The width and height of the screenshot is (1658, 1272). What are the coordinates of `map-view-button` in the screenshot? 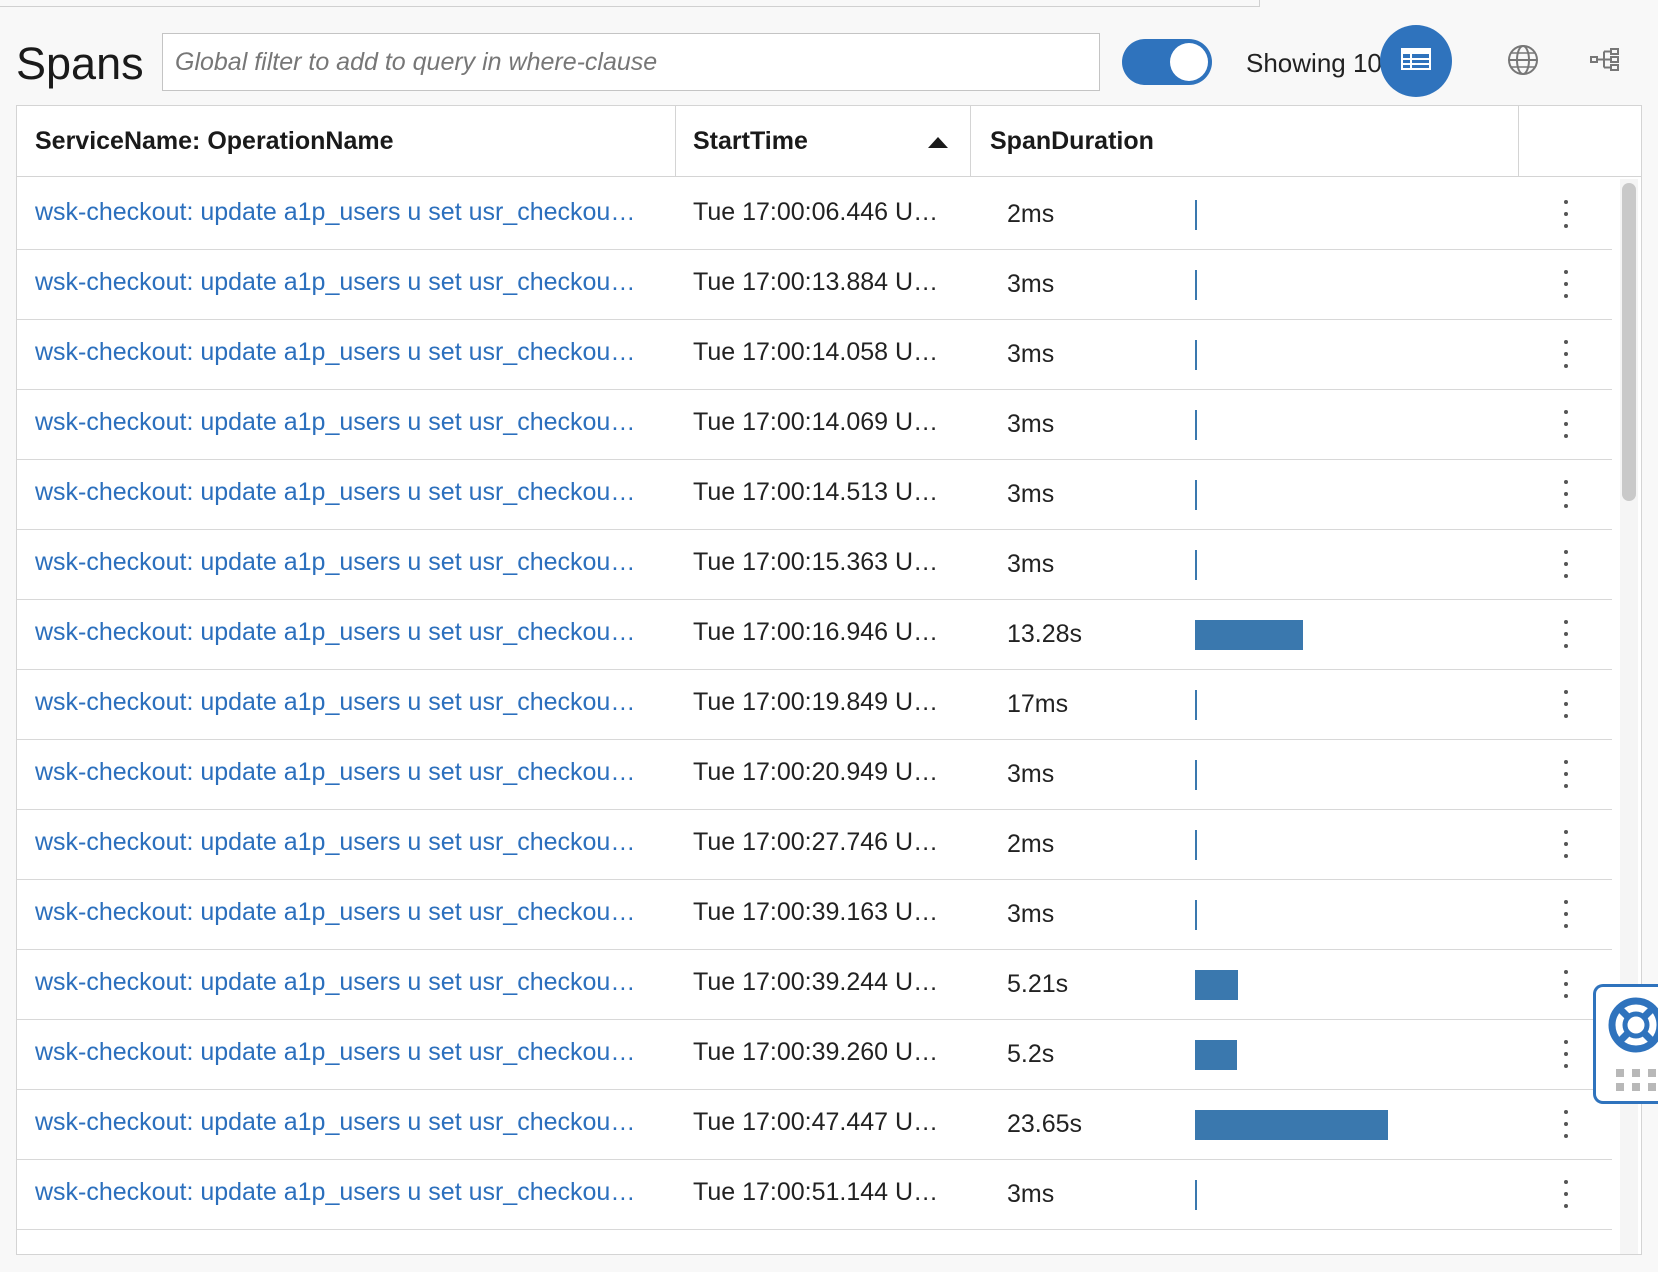 It's located at (1523, 62).